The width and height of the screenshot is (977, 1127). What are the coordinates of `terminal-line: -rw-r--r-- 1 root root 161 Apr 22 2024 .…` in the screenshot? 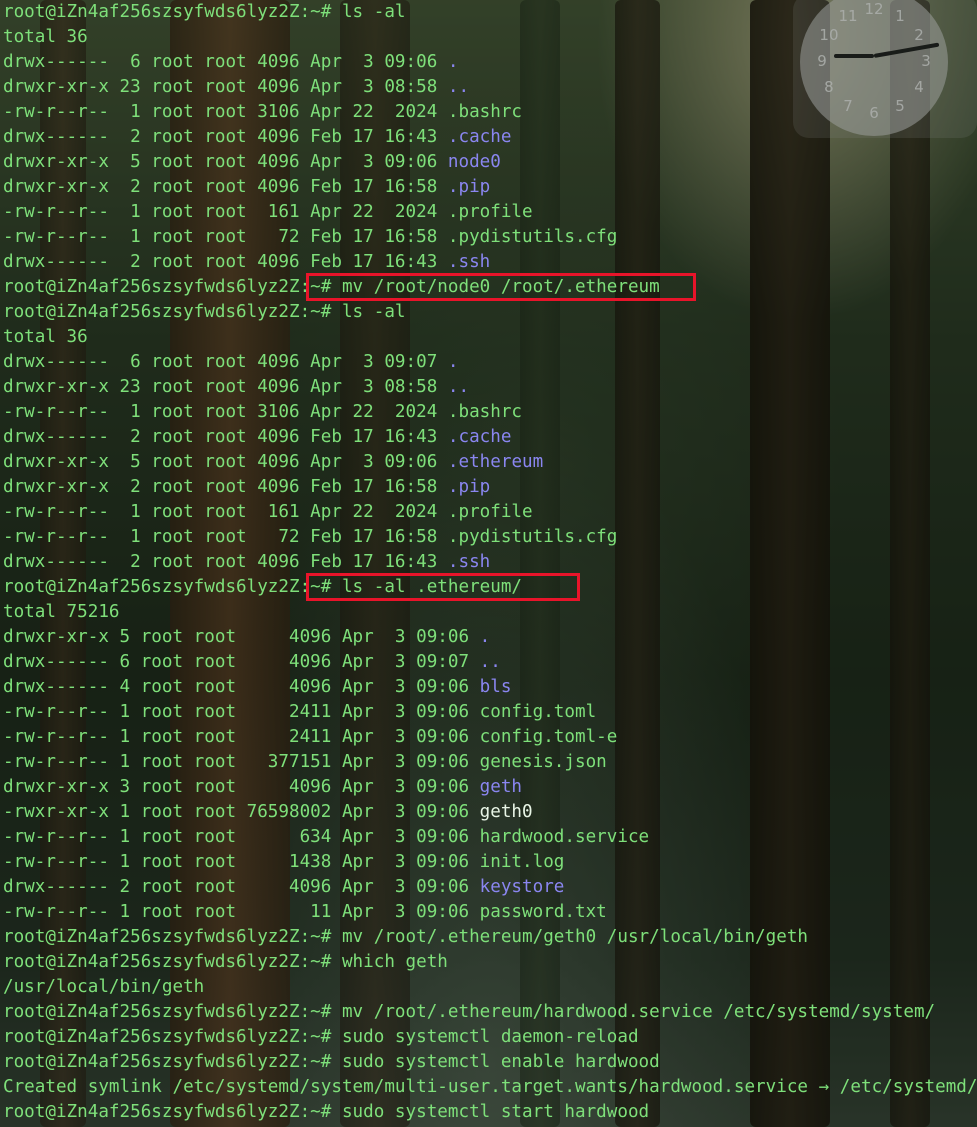 It's located at (268, 512).